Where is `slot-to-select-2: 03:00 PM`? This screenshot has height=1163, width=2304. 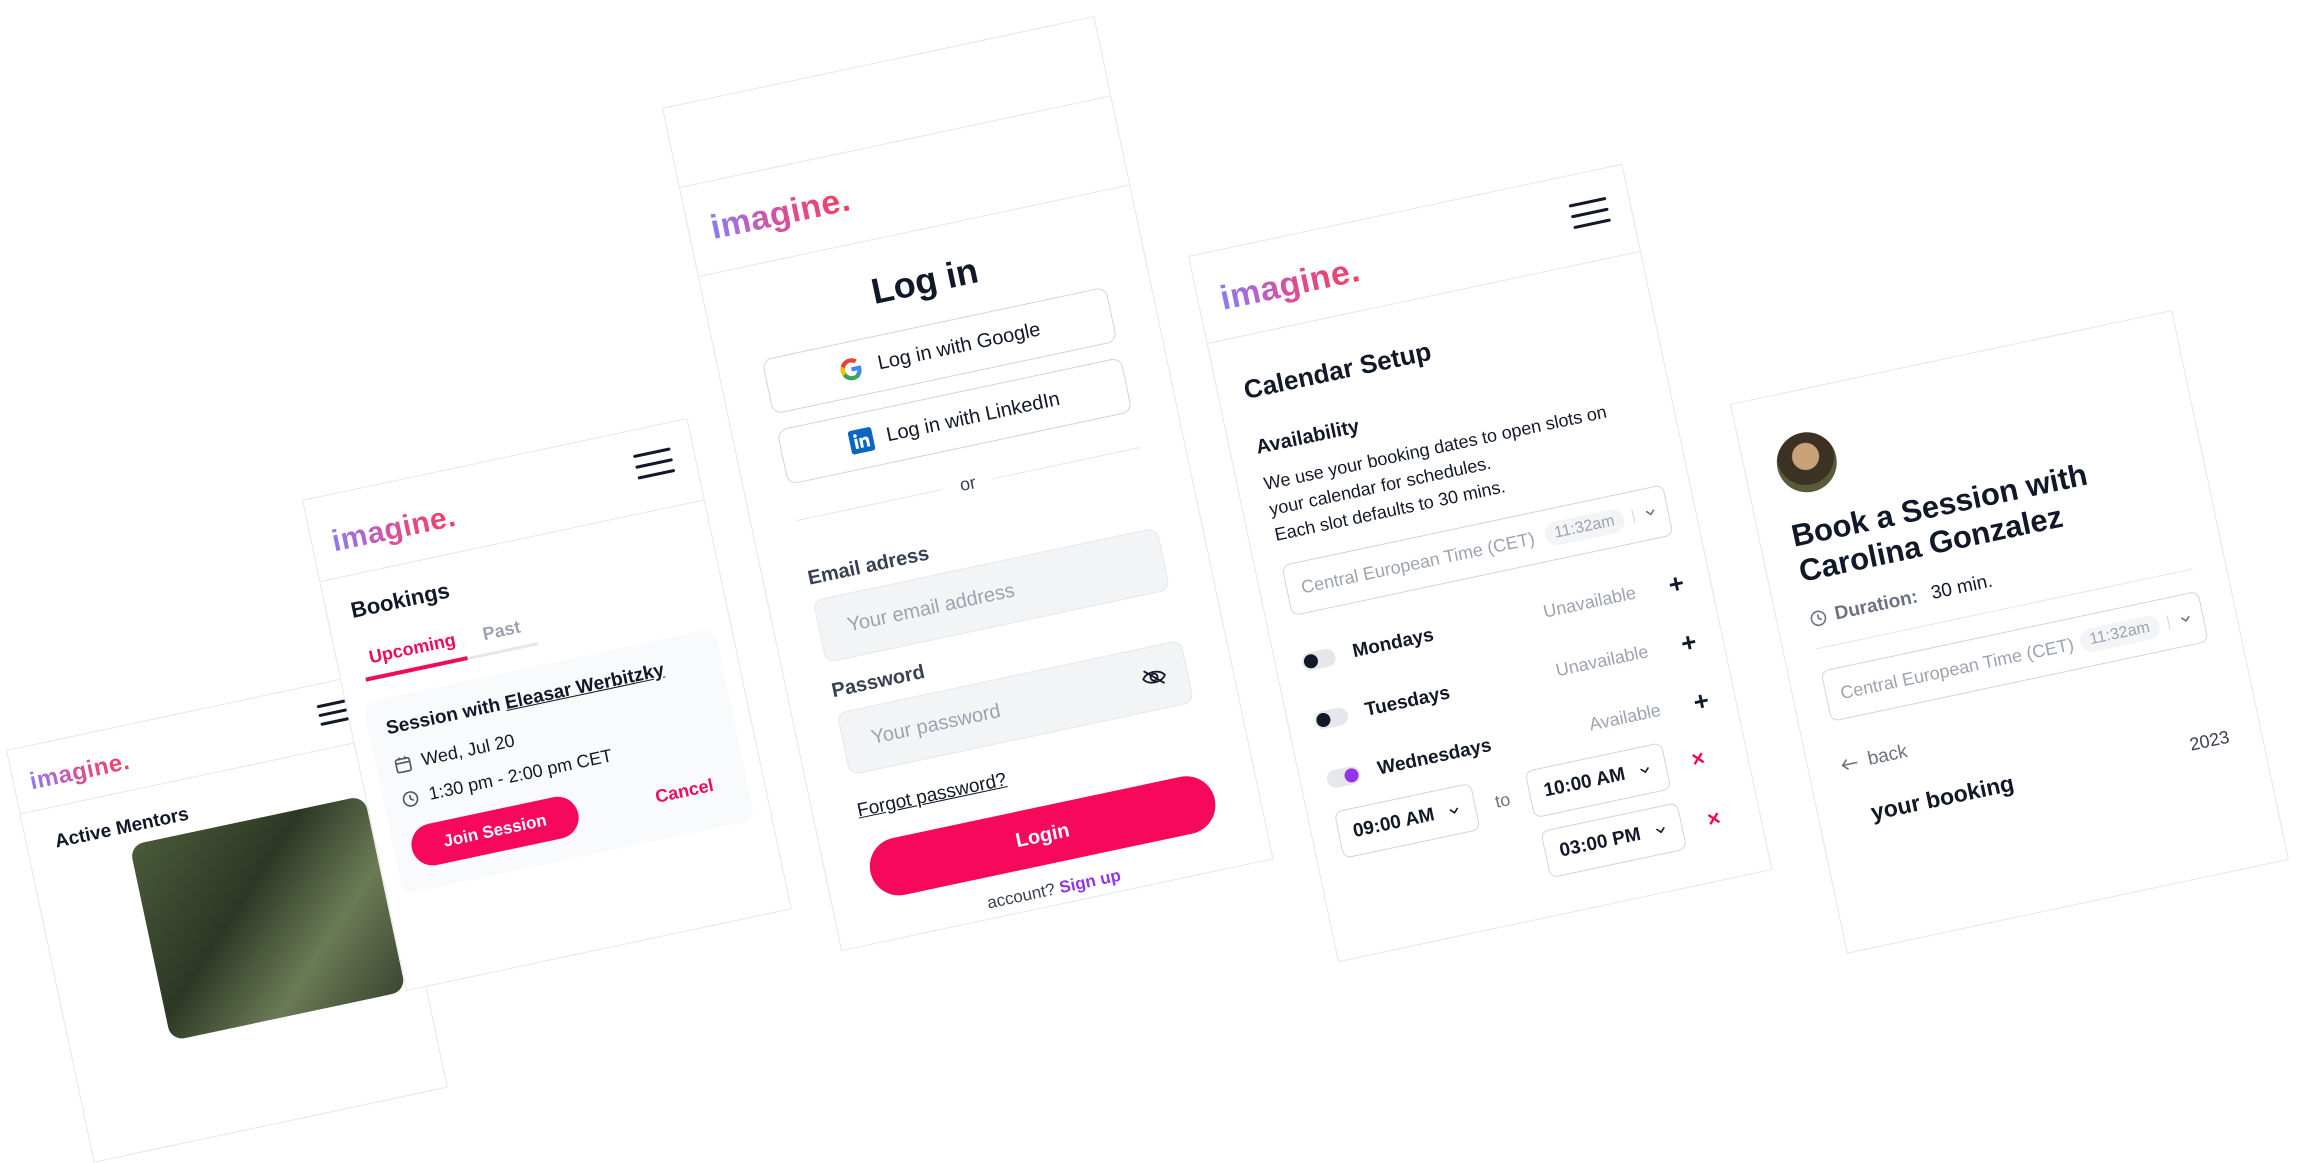
slot-to-select-2: 03:00 PM is located at coordinates (1614, 840).